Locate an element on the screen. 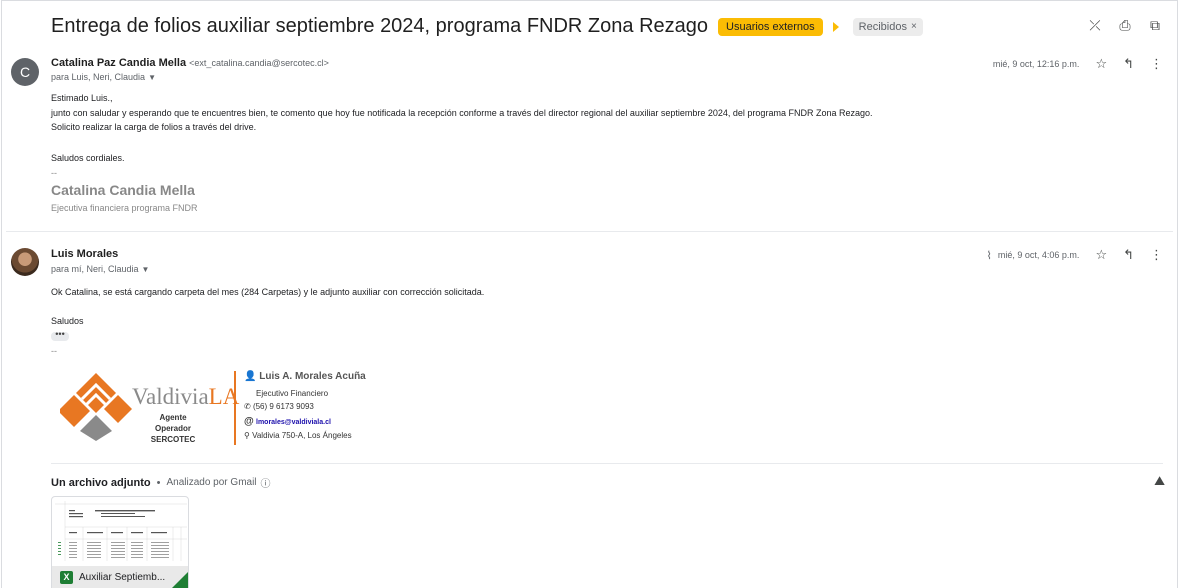  person-icon: 👤 is located at coordinates (250, 376).